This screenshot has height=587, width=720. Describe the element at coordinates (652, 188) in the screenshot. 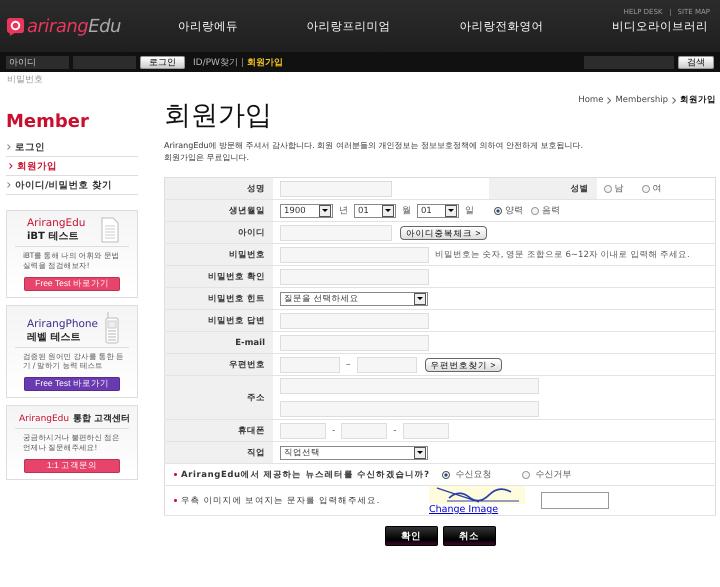

I see `radio-button: 여` at that location.